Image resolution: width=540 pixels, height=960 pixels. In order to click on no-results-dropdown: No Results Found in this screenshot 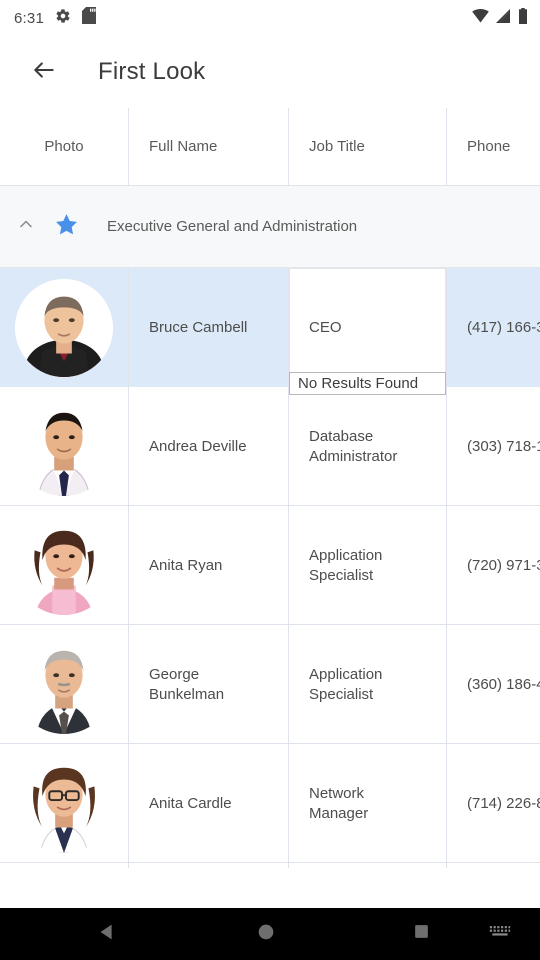, I will do `click(367, 383)`.